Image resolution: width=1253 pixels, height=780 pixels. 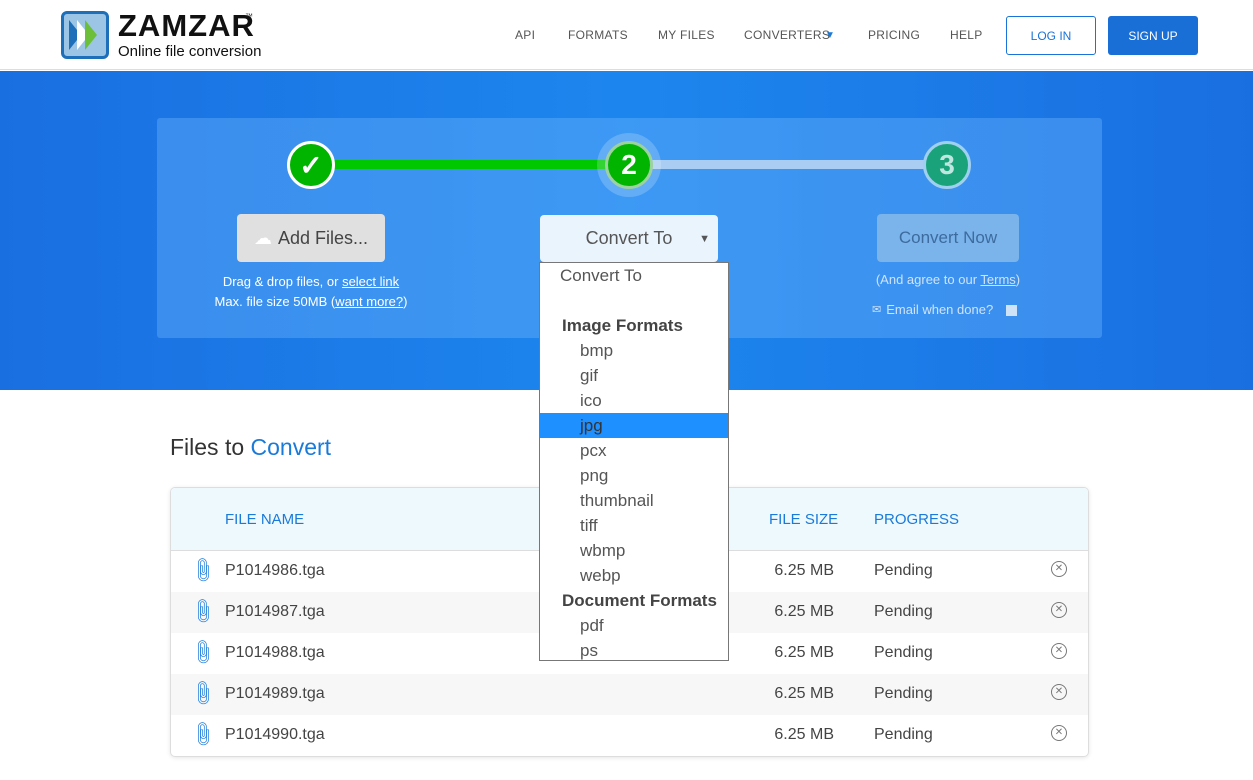 What do you see at coordinates (634, 275) in the screenshot?
I see `dropdown-option: Convert To` at bounding box center [634, 275].